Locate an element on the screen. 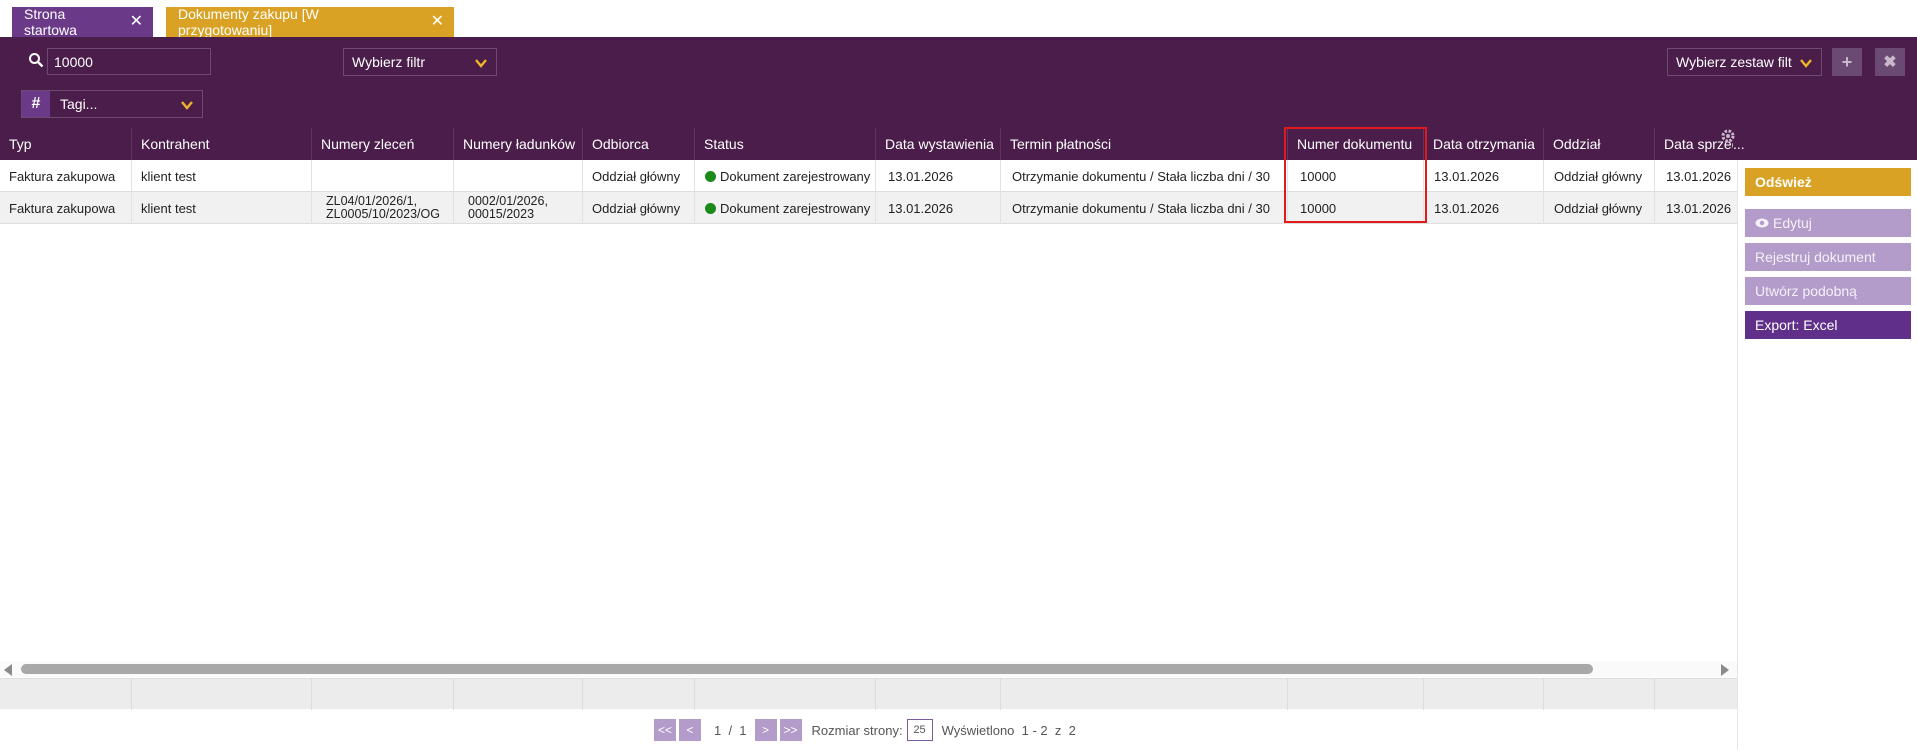  tab-label: Strona startowa is located at coordinates (50, 22).